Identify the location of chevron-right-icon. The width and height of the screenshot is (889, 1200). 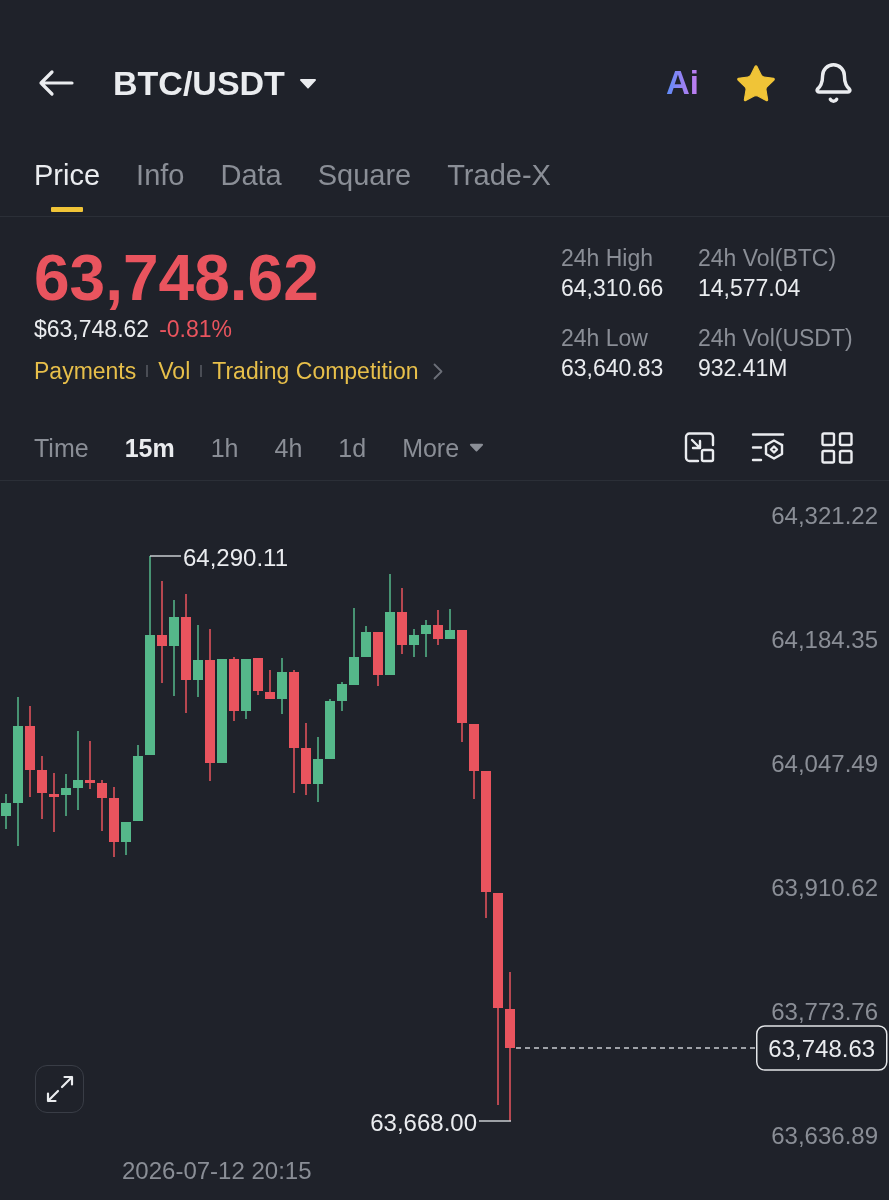
(437, 371).